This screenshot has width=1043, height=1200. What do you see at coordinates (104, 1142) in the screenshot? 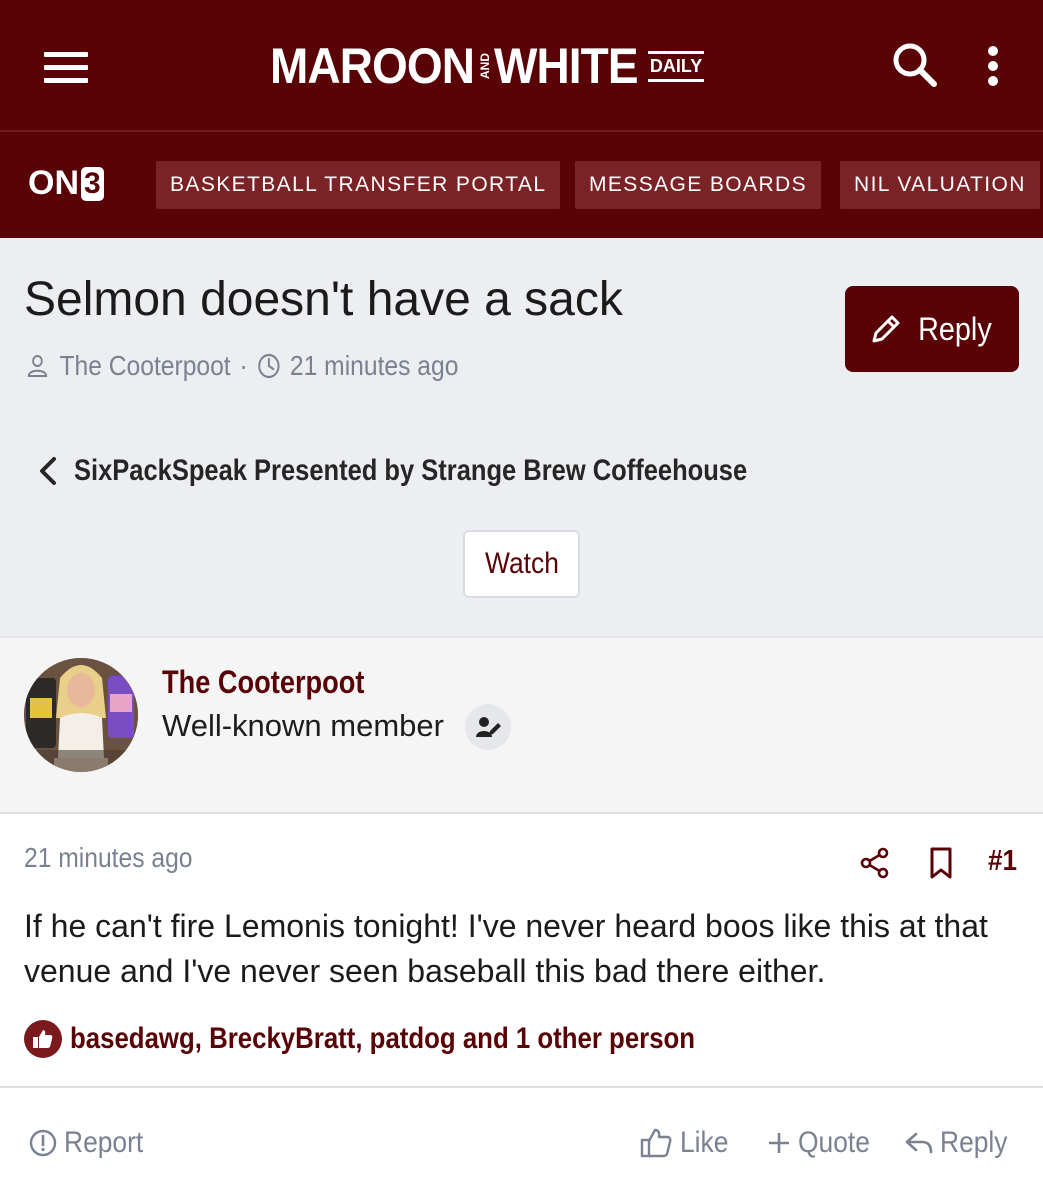
I see `report-label: Report` at bounding box center [104, 1142].